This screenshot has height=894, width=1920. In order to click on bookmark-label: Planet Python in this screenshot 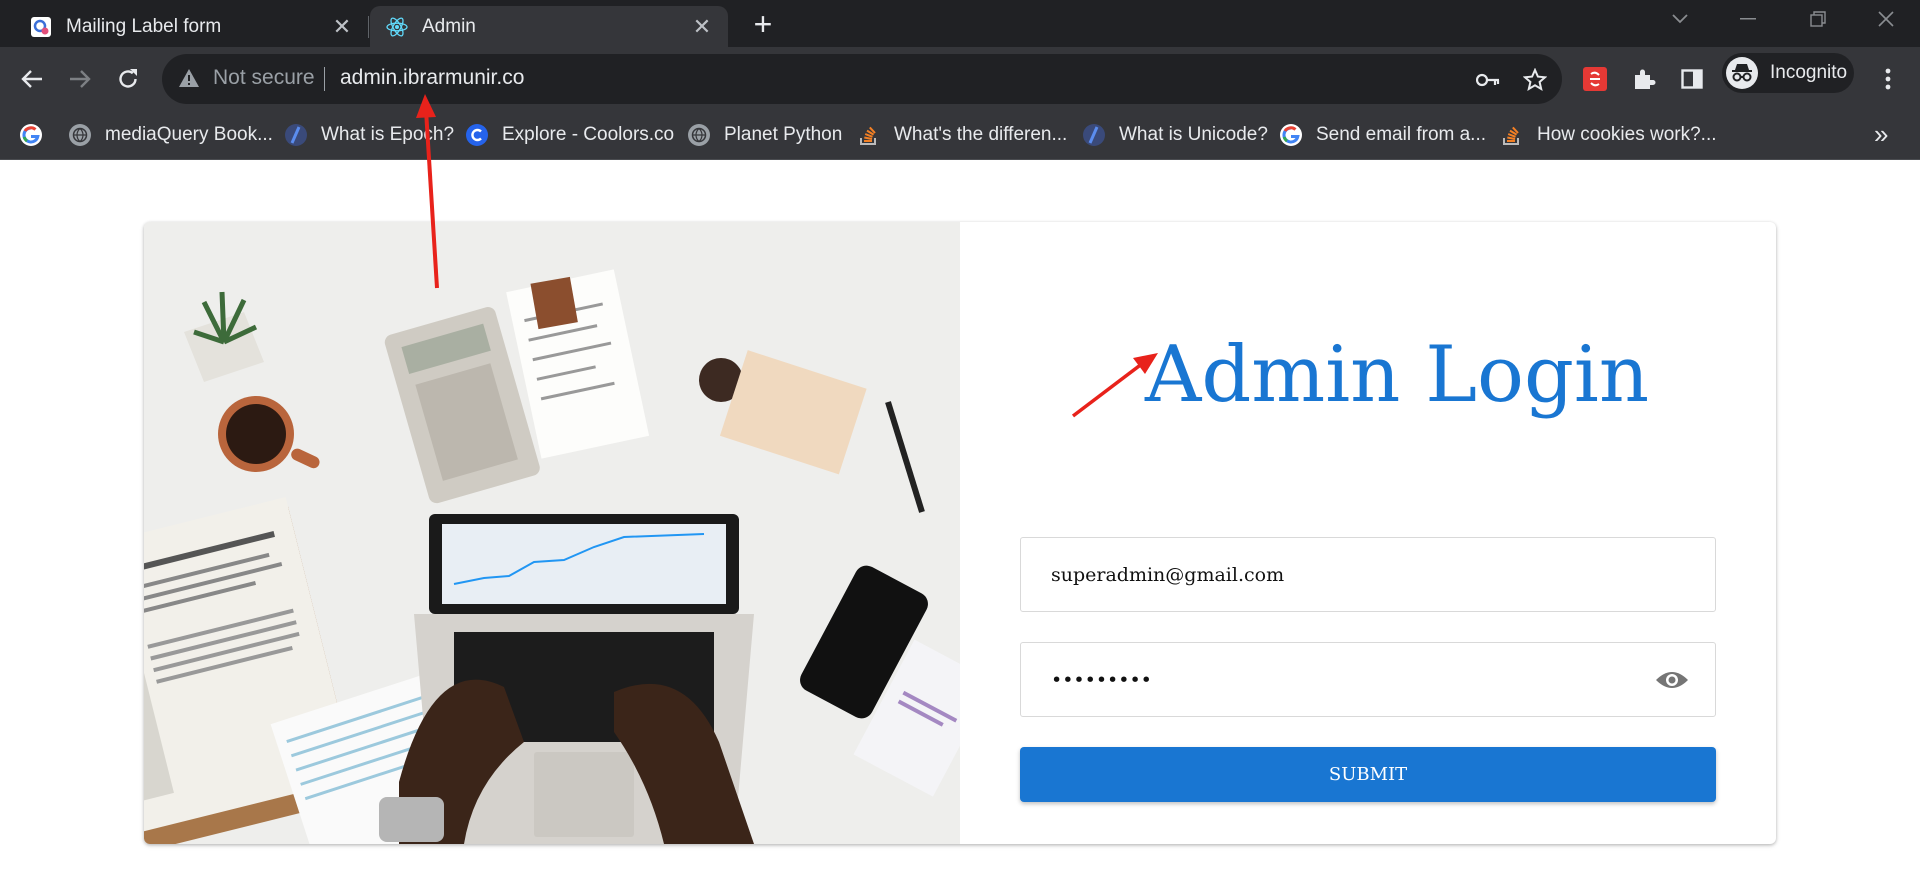, I will do `click(783, 134)`.